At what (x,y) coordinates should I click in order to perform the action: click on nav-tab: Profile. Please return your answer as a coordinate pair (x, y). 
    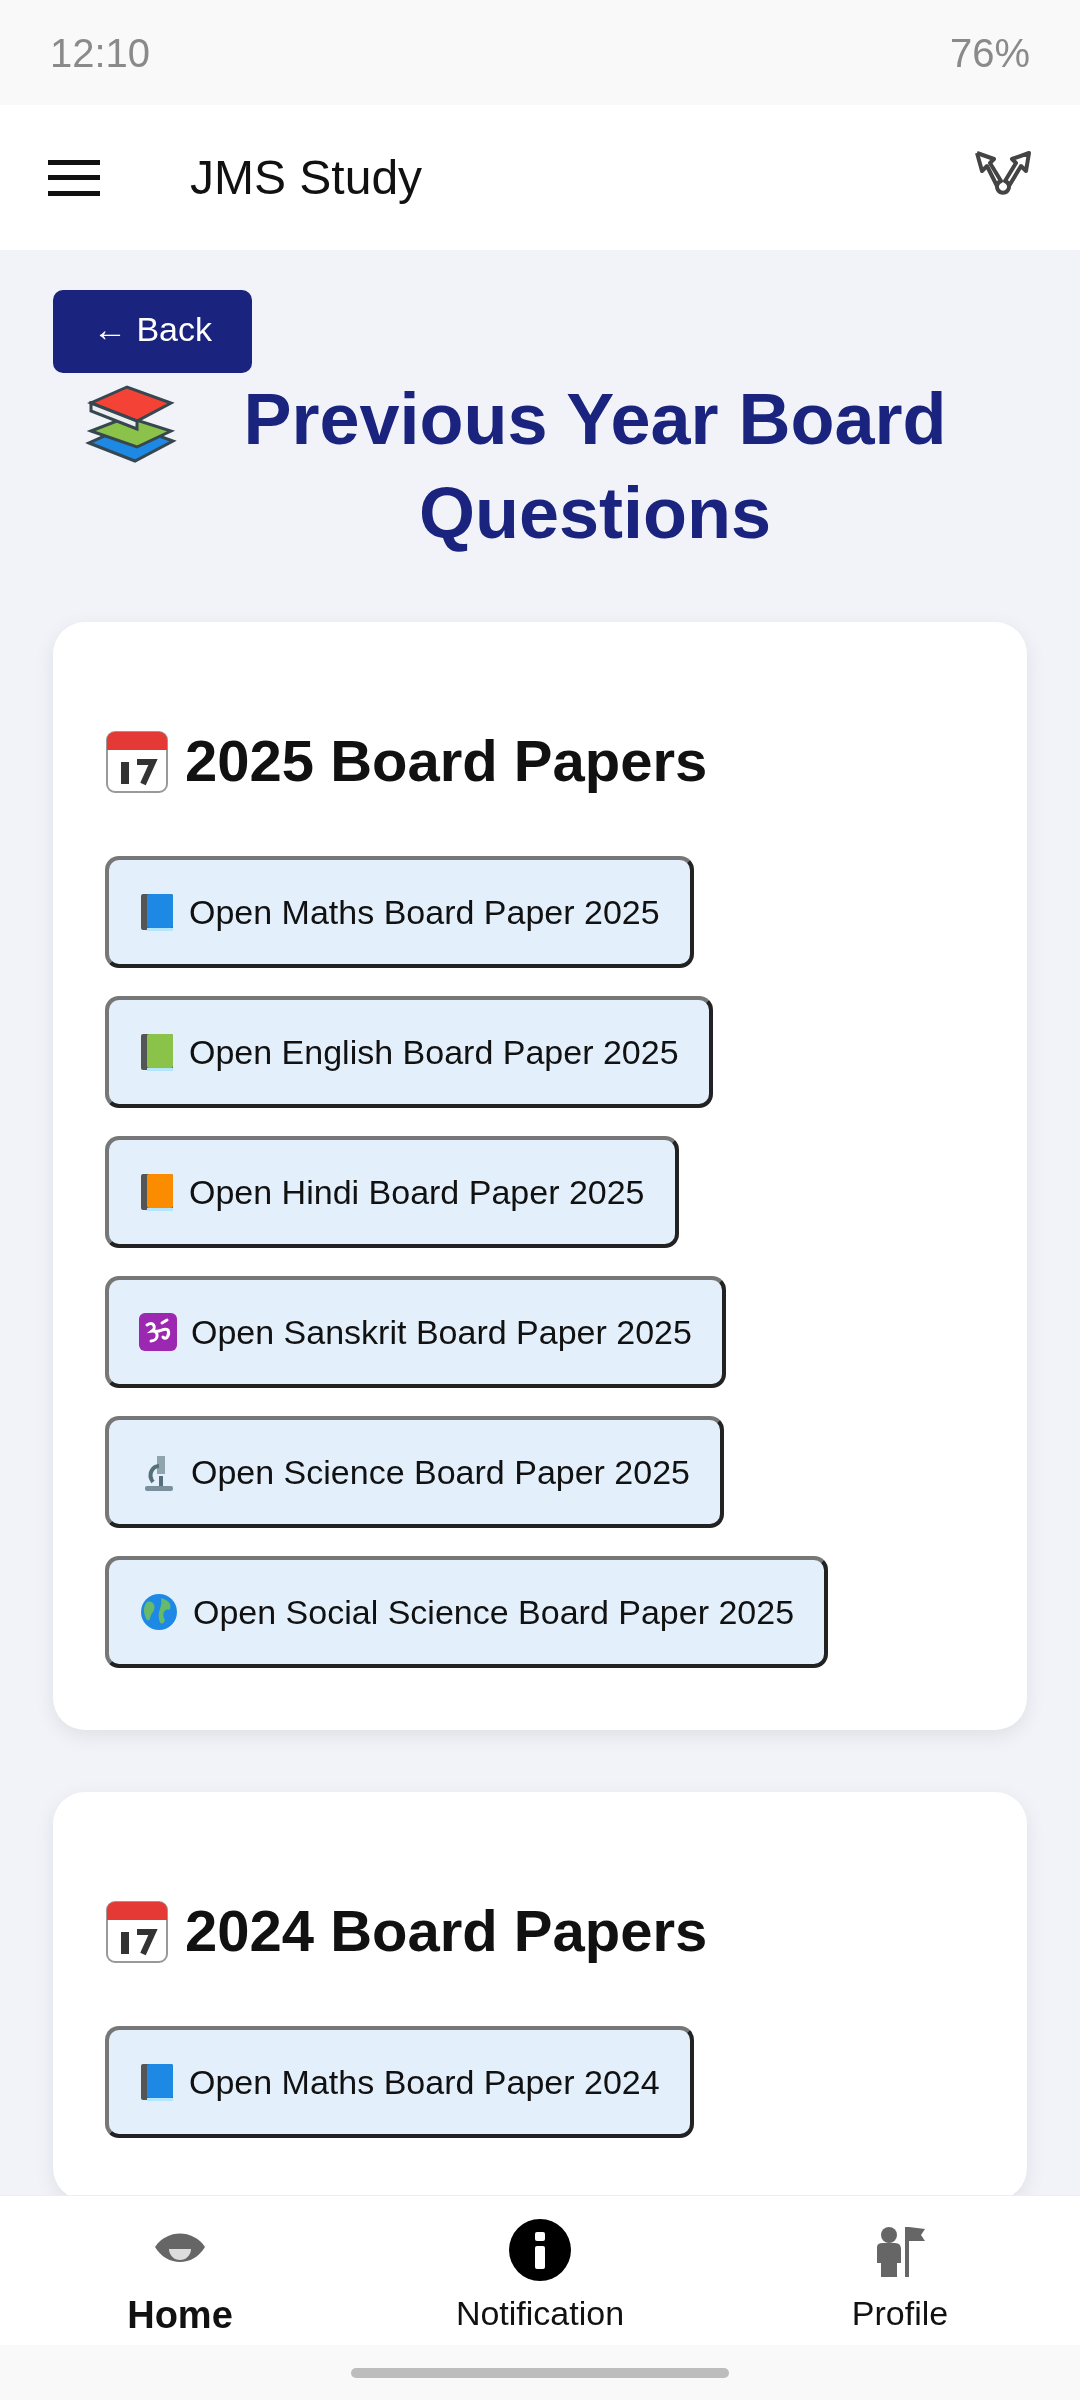
    Looking at the image, I should click on (900, 2270).